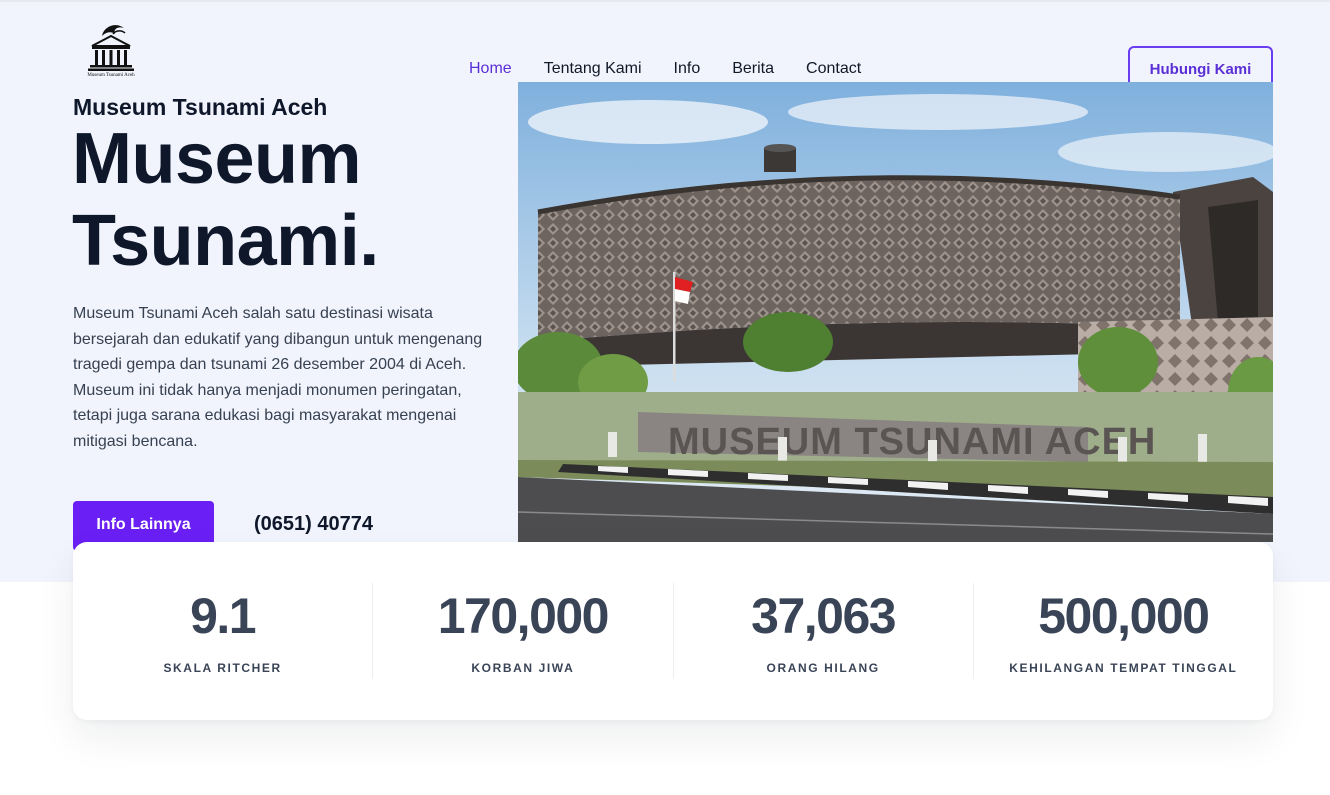 This screenshot has height=795, width=1330. I want to click on stat-label: ORANG HILANG, so click(823, 668).